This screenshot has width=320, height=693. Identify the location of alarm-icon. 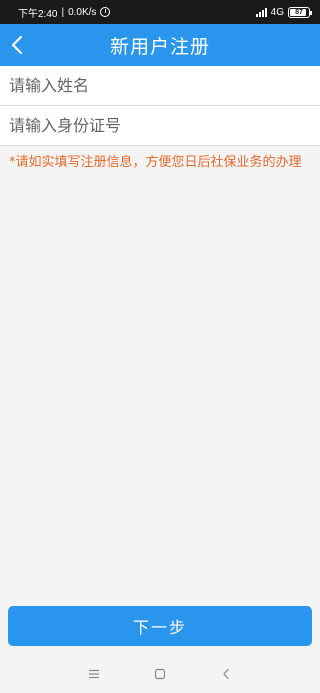
(105, 12).